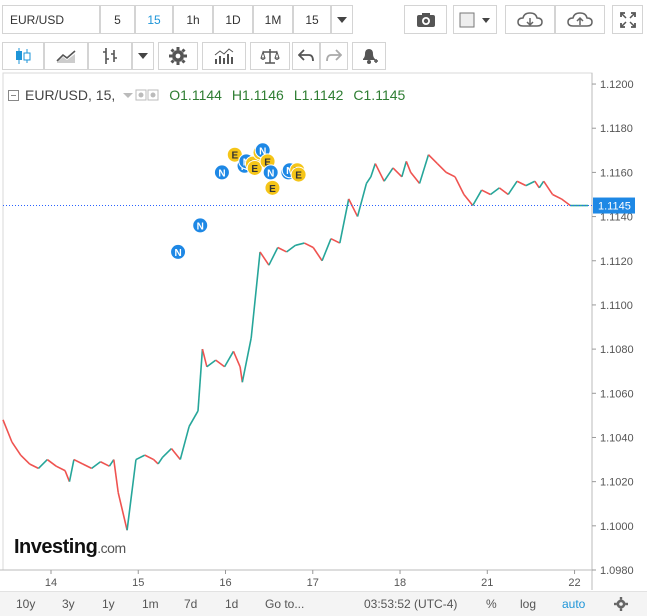 This screenshot has width=647, height=616. I want to click on percent-toggle: %, so click(491, 604).